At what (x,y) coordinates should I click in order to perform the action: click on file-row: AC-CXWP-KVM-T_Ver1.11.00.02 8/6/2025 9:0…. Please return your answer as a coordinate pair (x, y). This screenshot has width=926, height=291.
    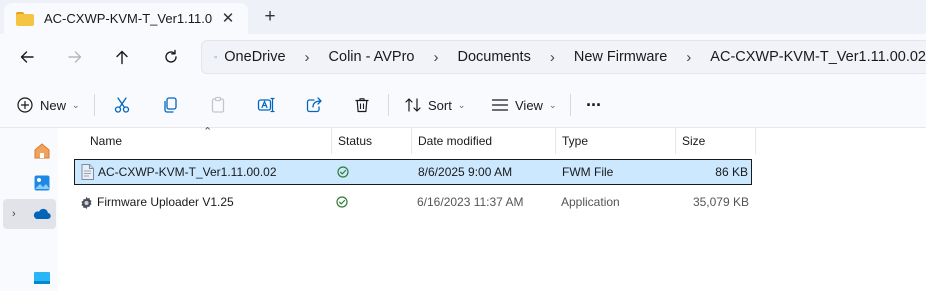
    Looking at the image, I should click on (413, 172).